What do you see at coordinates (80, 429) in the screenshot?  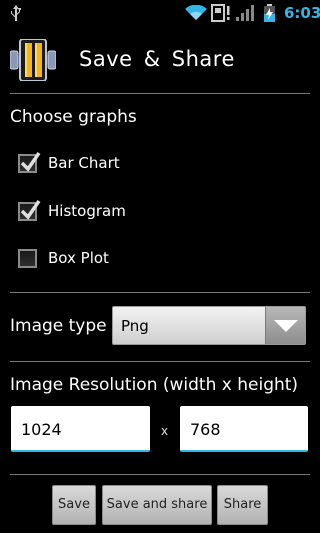 I see `width-input: 1024` at bounding box center [80, 429].